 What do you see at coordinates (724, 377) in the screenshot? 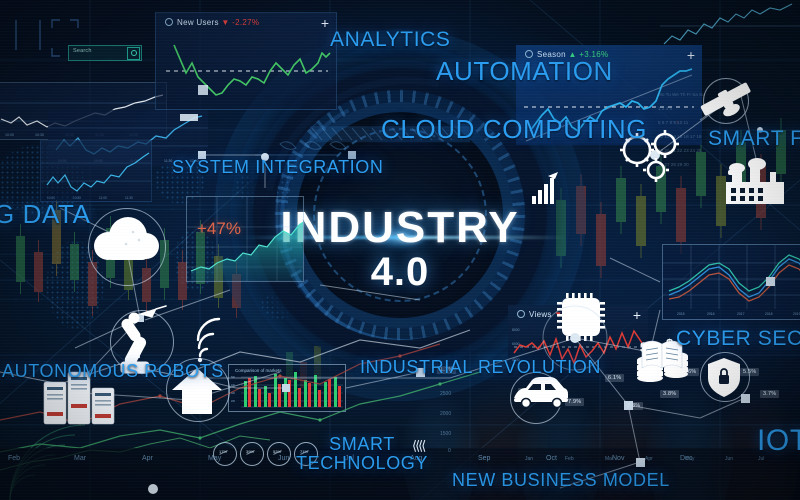
I see `shield-lock-icon` at bounding box center [724, 377].